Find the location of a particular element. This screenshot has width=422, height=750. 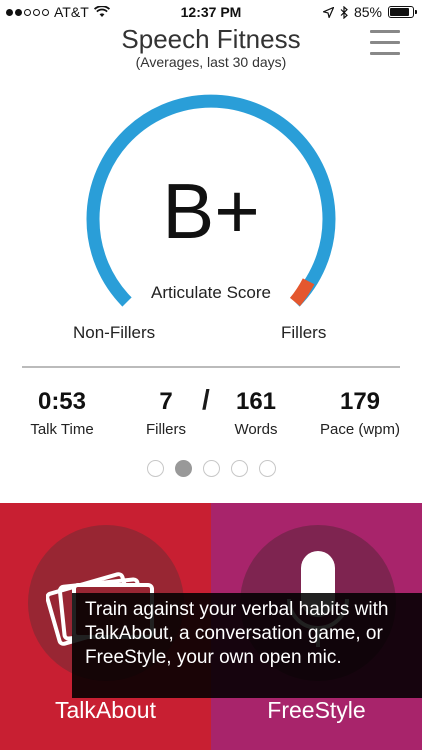

words-label: Words is located at coordinates (256, 429).